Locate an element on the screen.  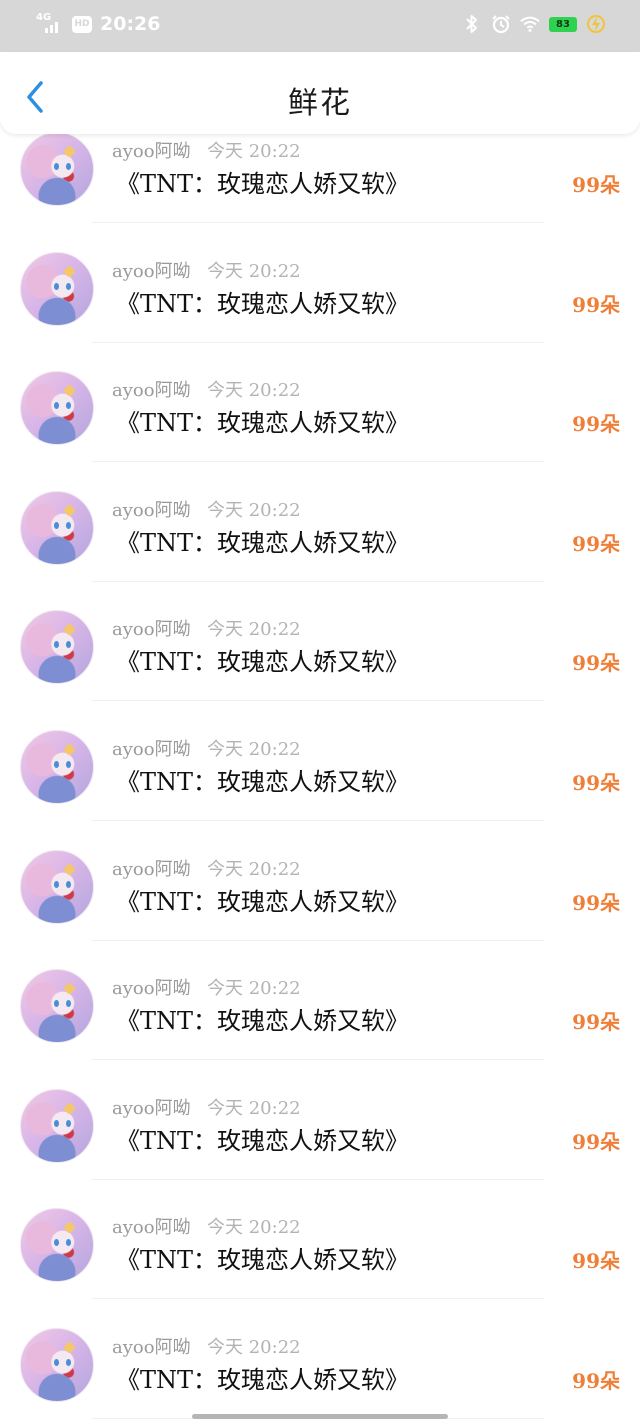
page-title: 鲜花 is located at coordinates (320, 103).